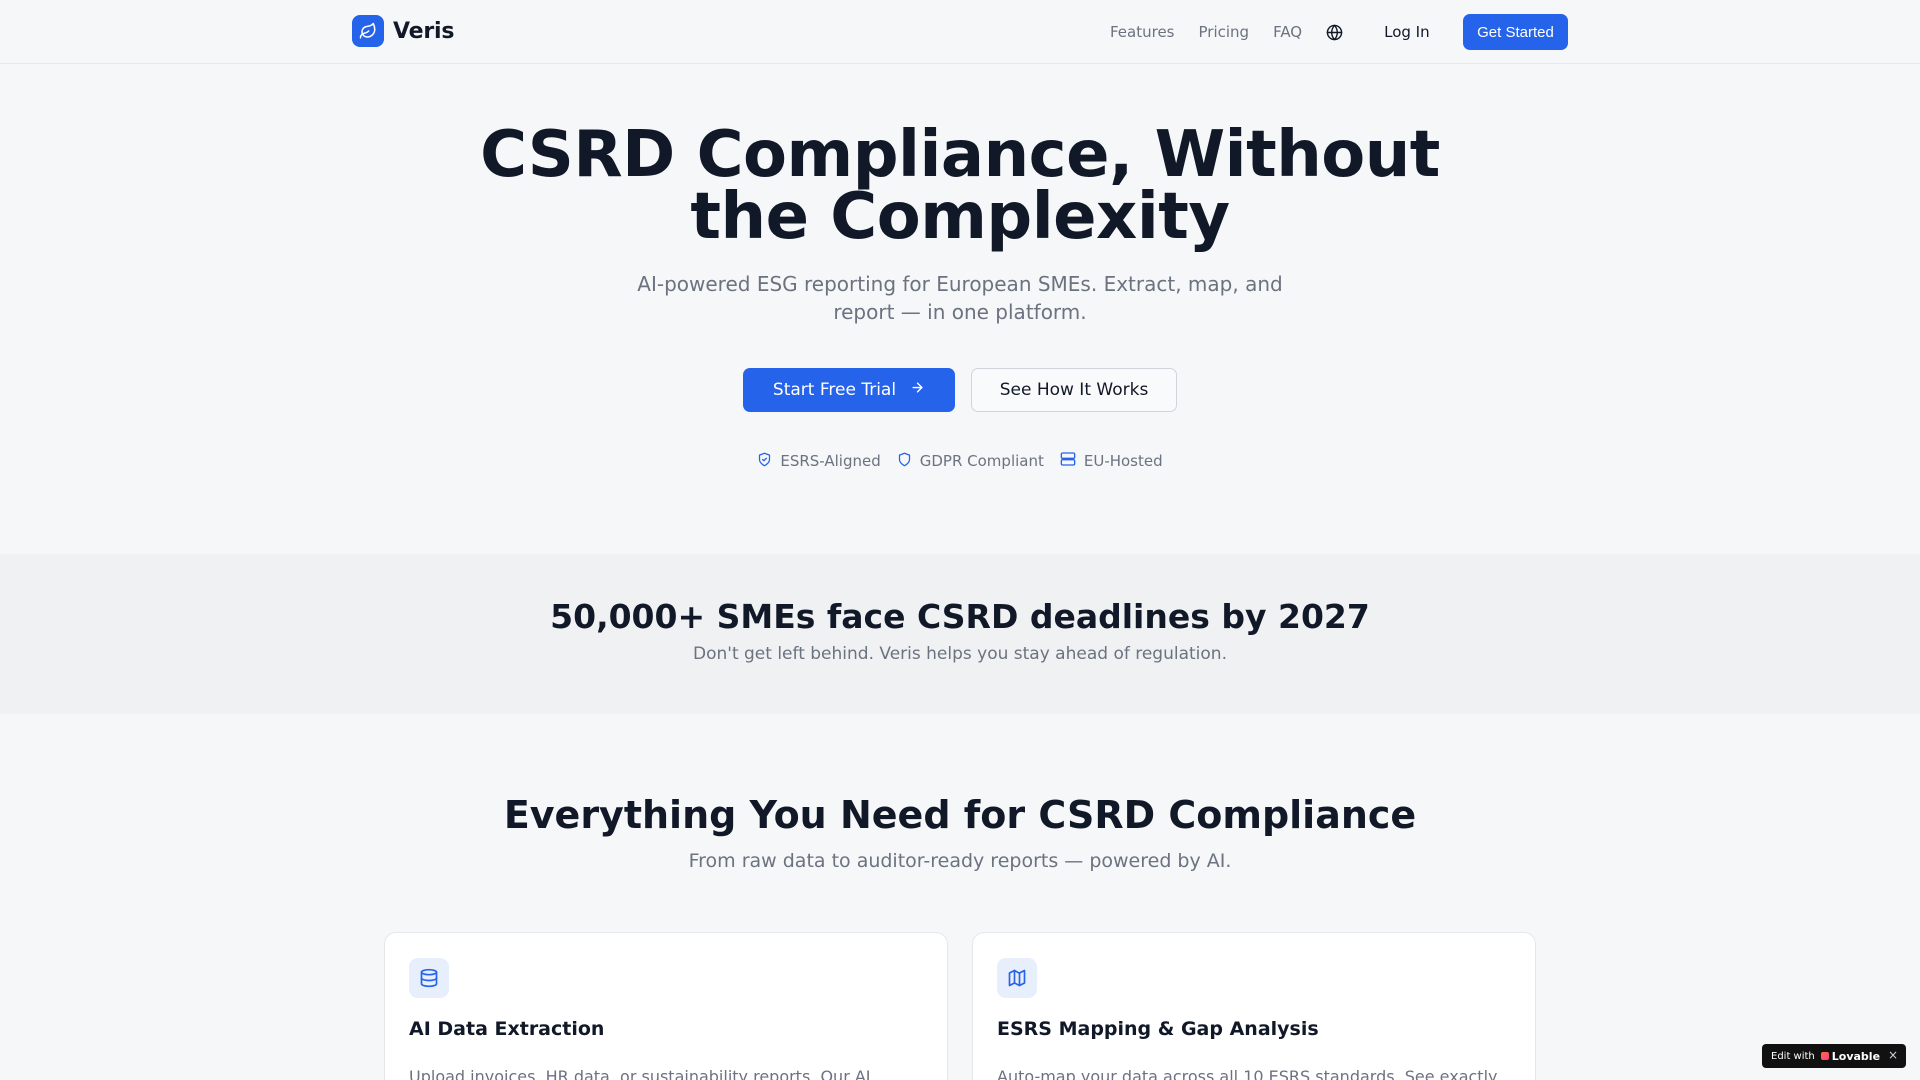 The image size is (1920, 1080). Describe the element at coordinates (1407, 32) in the screenshot. I see `login-button: Log In` at that location.